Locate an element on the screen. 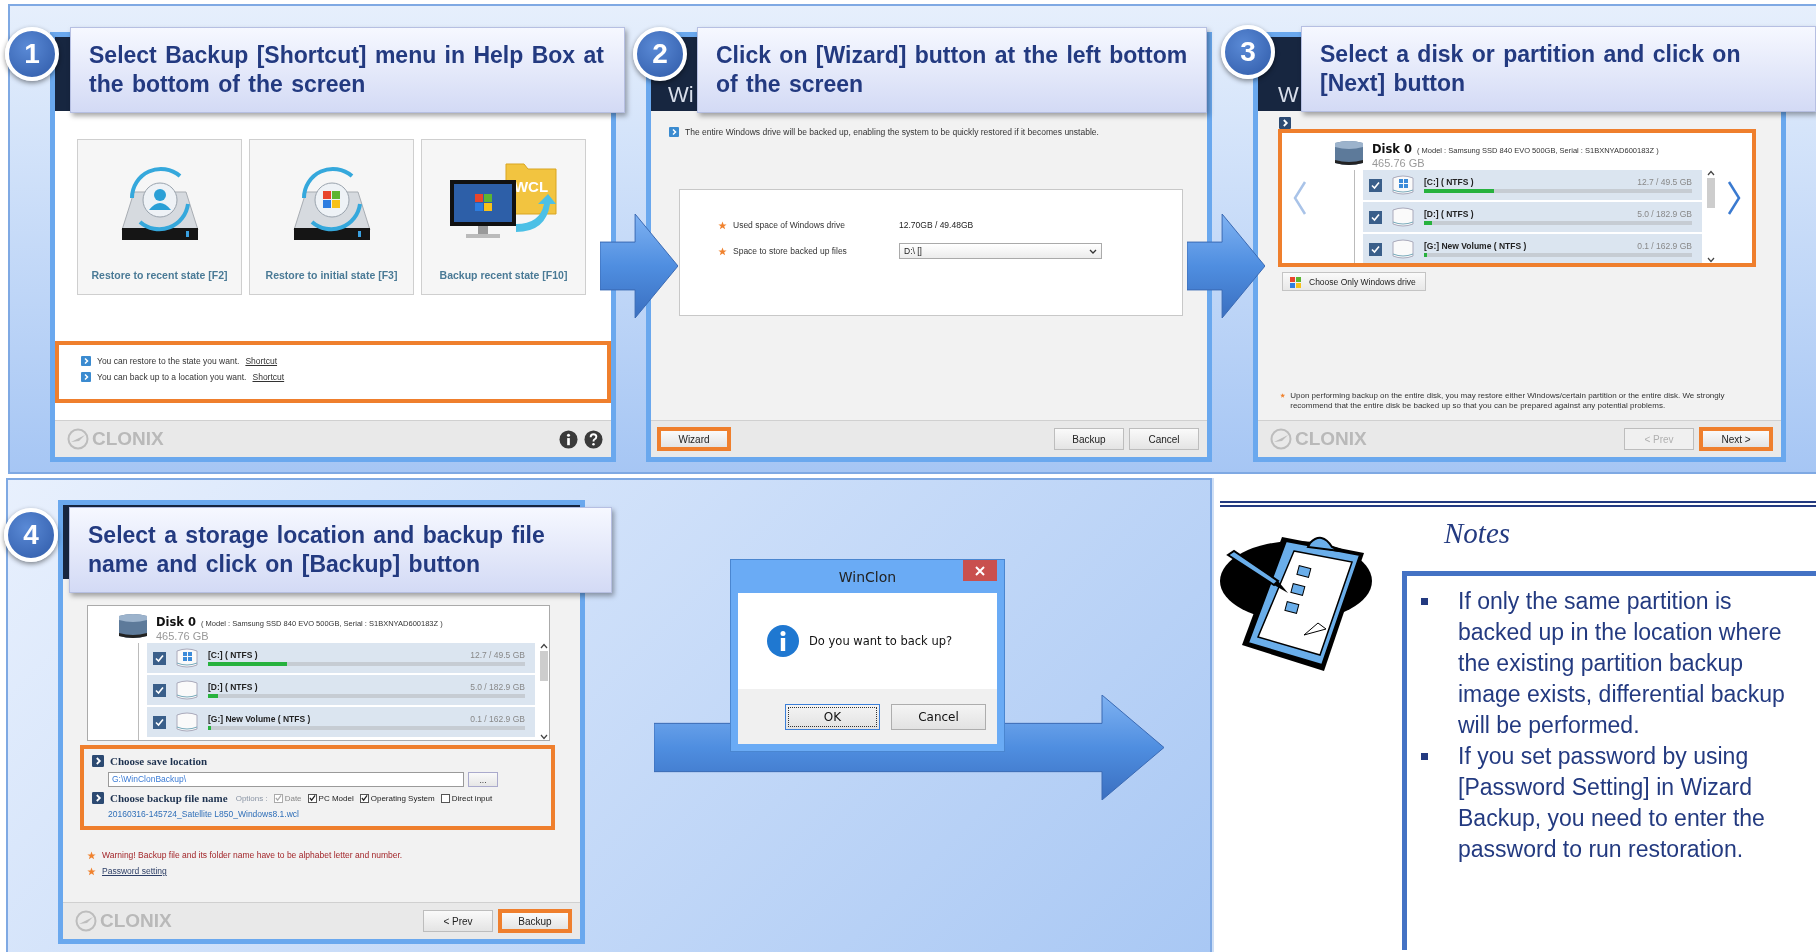 Image resolution: width=1816 pixels, height=952 pixels. chevron-right-icon is located at coordinates (1734, 198).